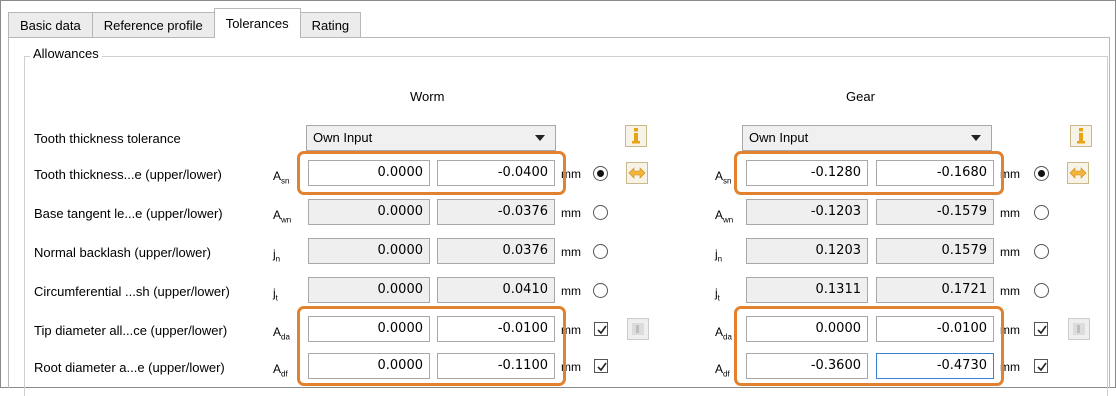  What do you see at coordinates (496, 173) in the screenshot?
I see `worm-lower-field: -0.0400` at bounding box center [496, 173].